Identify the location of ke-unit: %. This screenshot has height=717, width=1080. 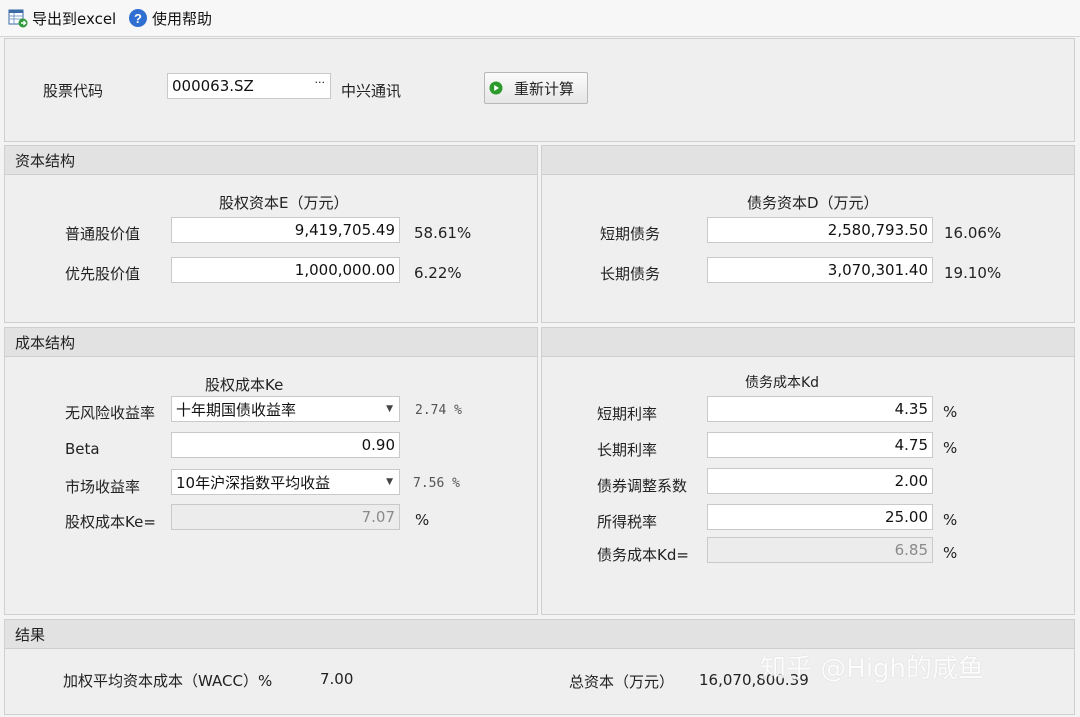
(422, 520).